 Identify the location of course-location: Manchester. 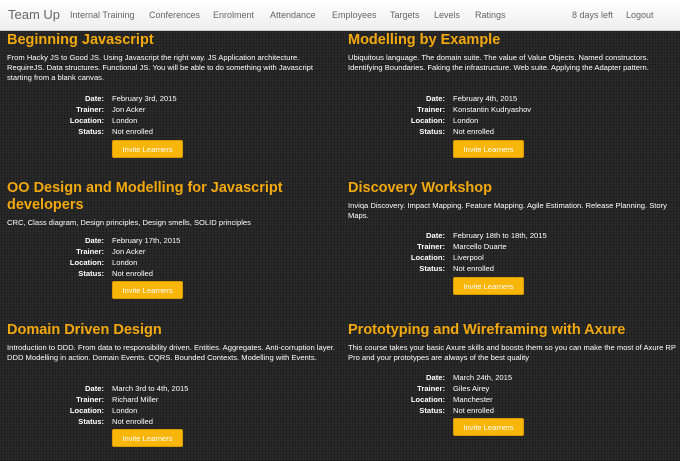
(473, 399).